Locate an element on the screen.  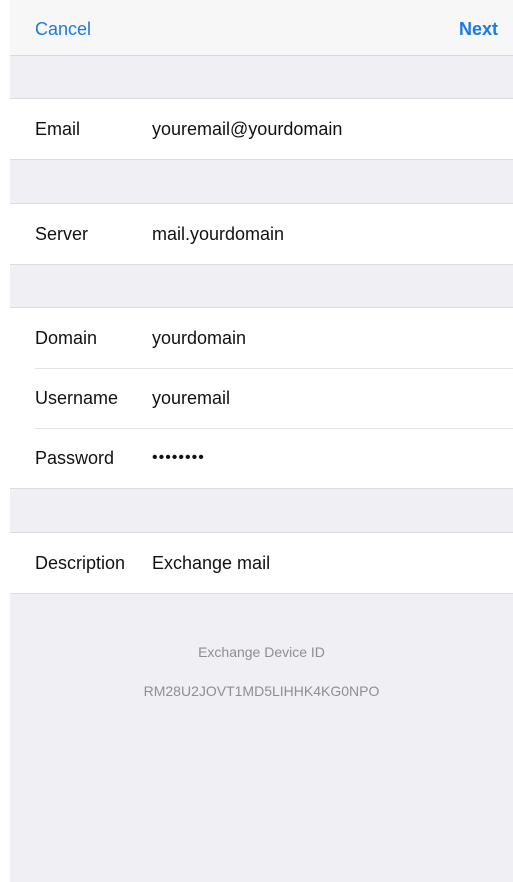
server-group: Server is located at coordinates (261, 234).